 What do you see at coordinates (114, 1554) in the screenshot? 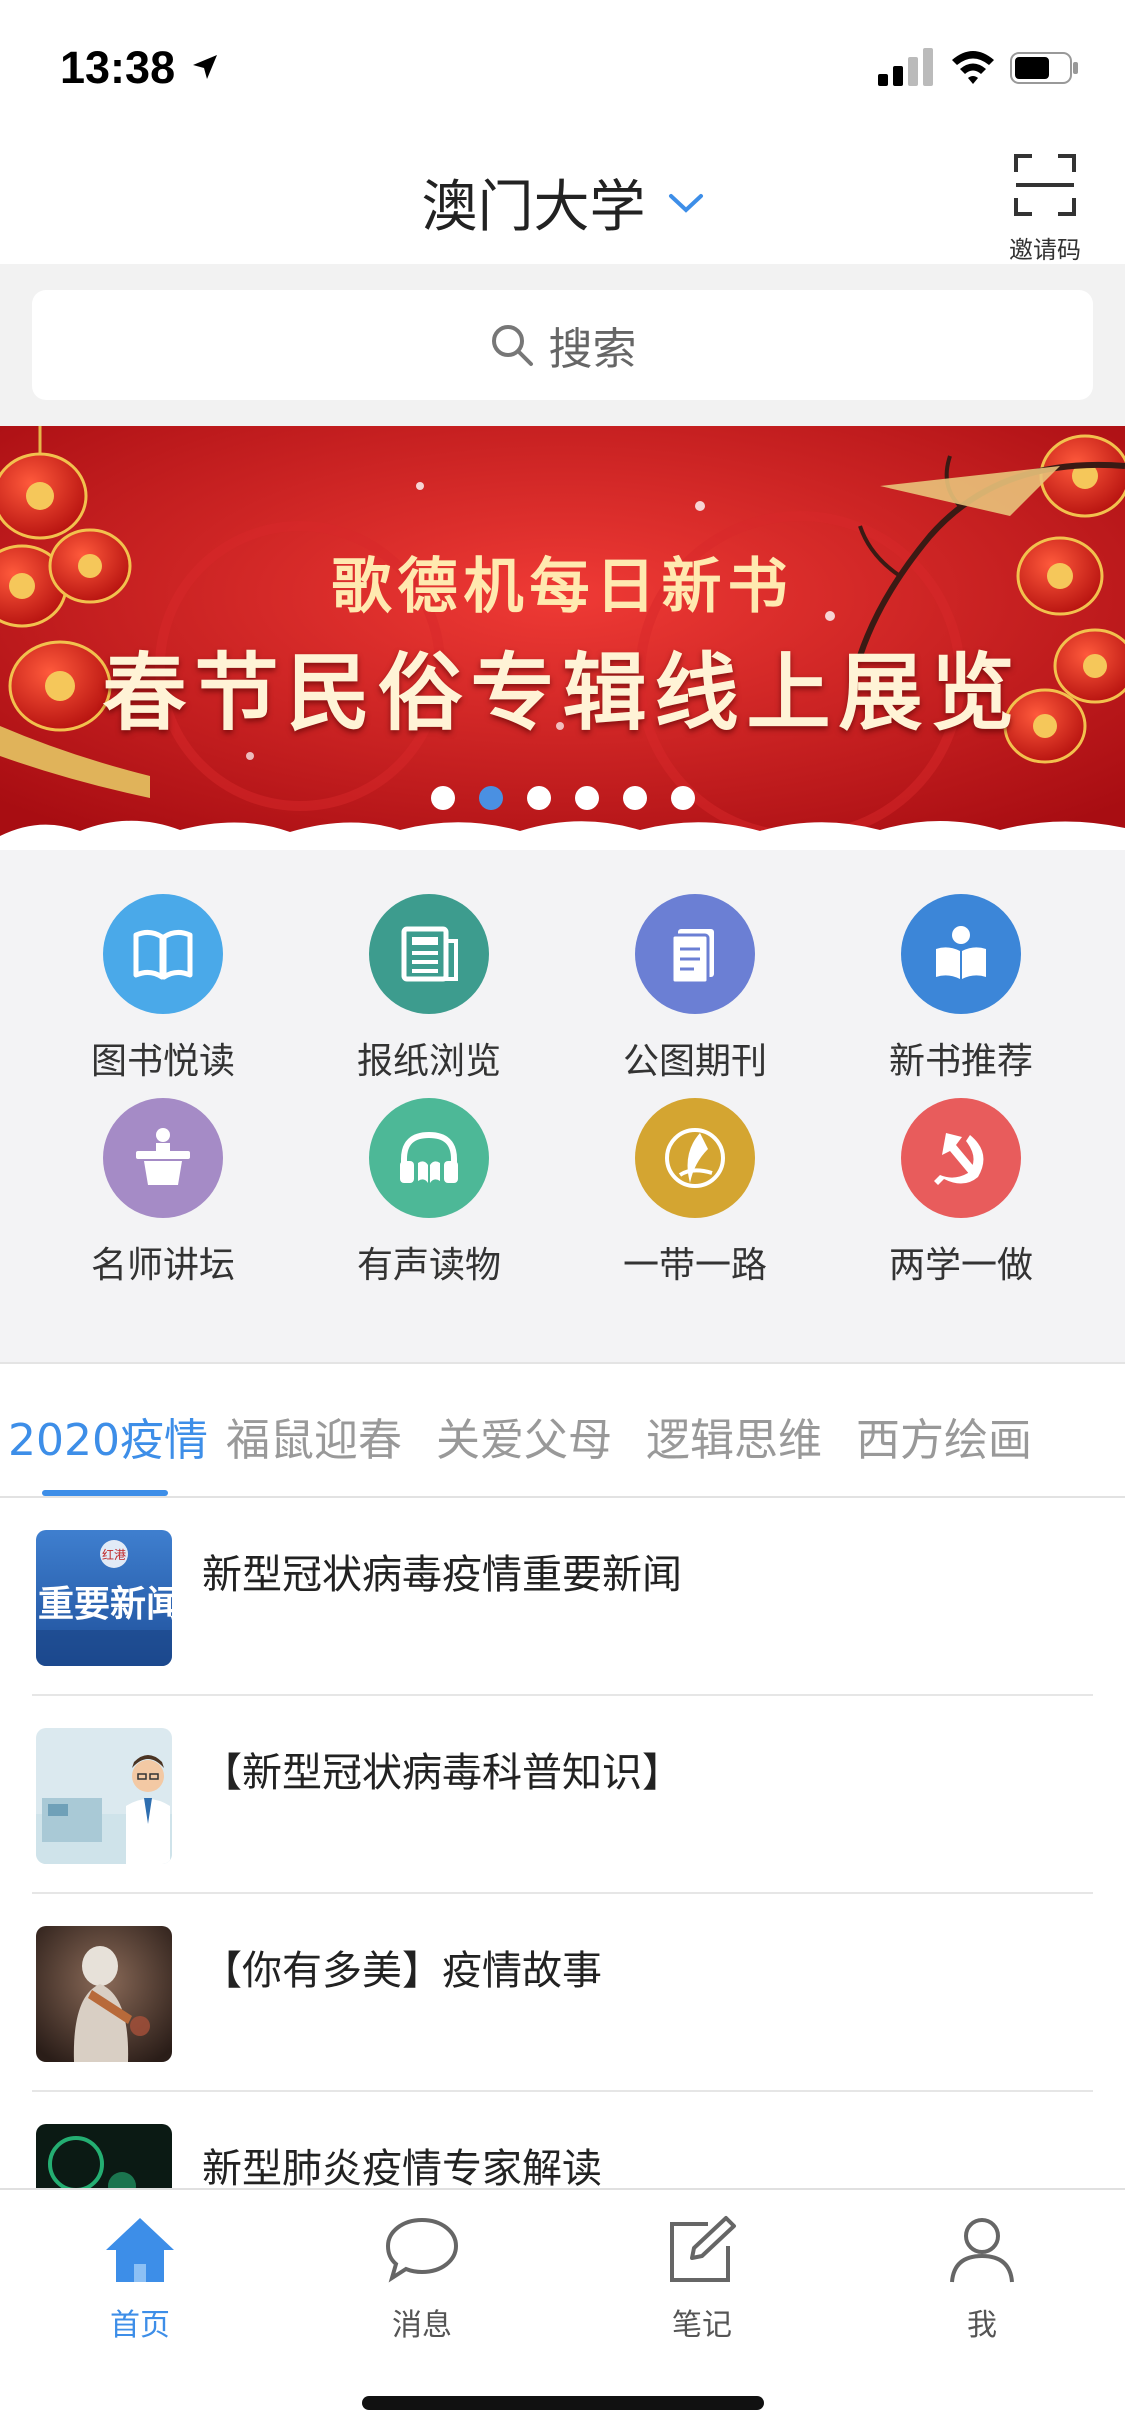
I see `thumb-badge: 红港` at bounding box center [114, 1554].